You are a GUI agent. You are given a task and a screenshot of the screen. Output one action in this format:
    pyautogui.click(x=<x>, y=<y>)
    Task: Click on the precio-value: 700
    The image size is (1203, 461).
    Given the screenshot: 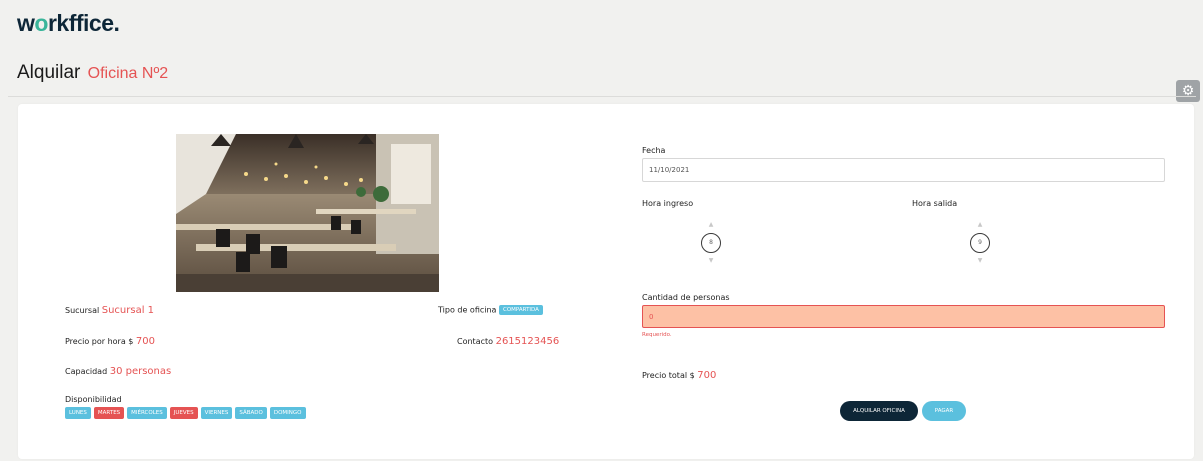 What is the action you would take?
    pyautogui.click(x=145, y=341)
    